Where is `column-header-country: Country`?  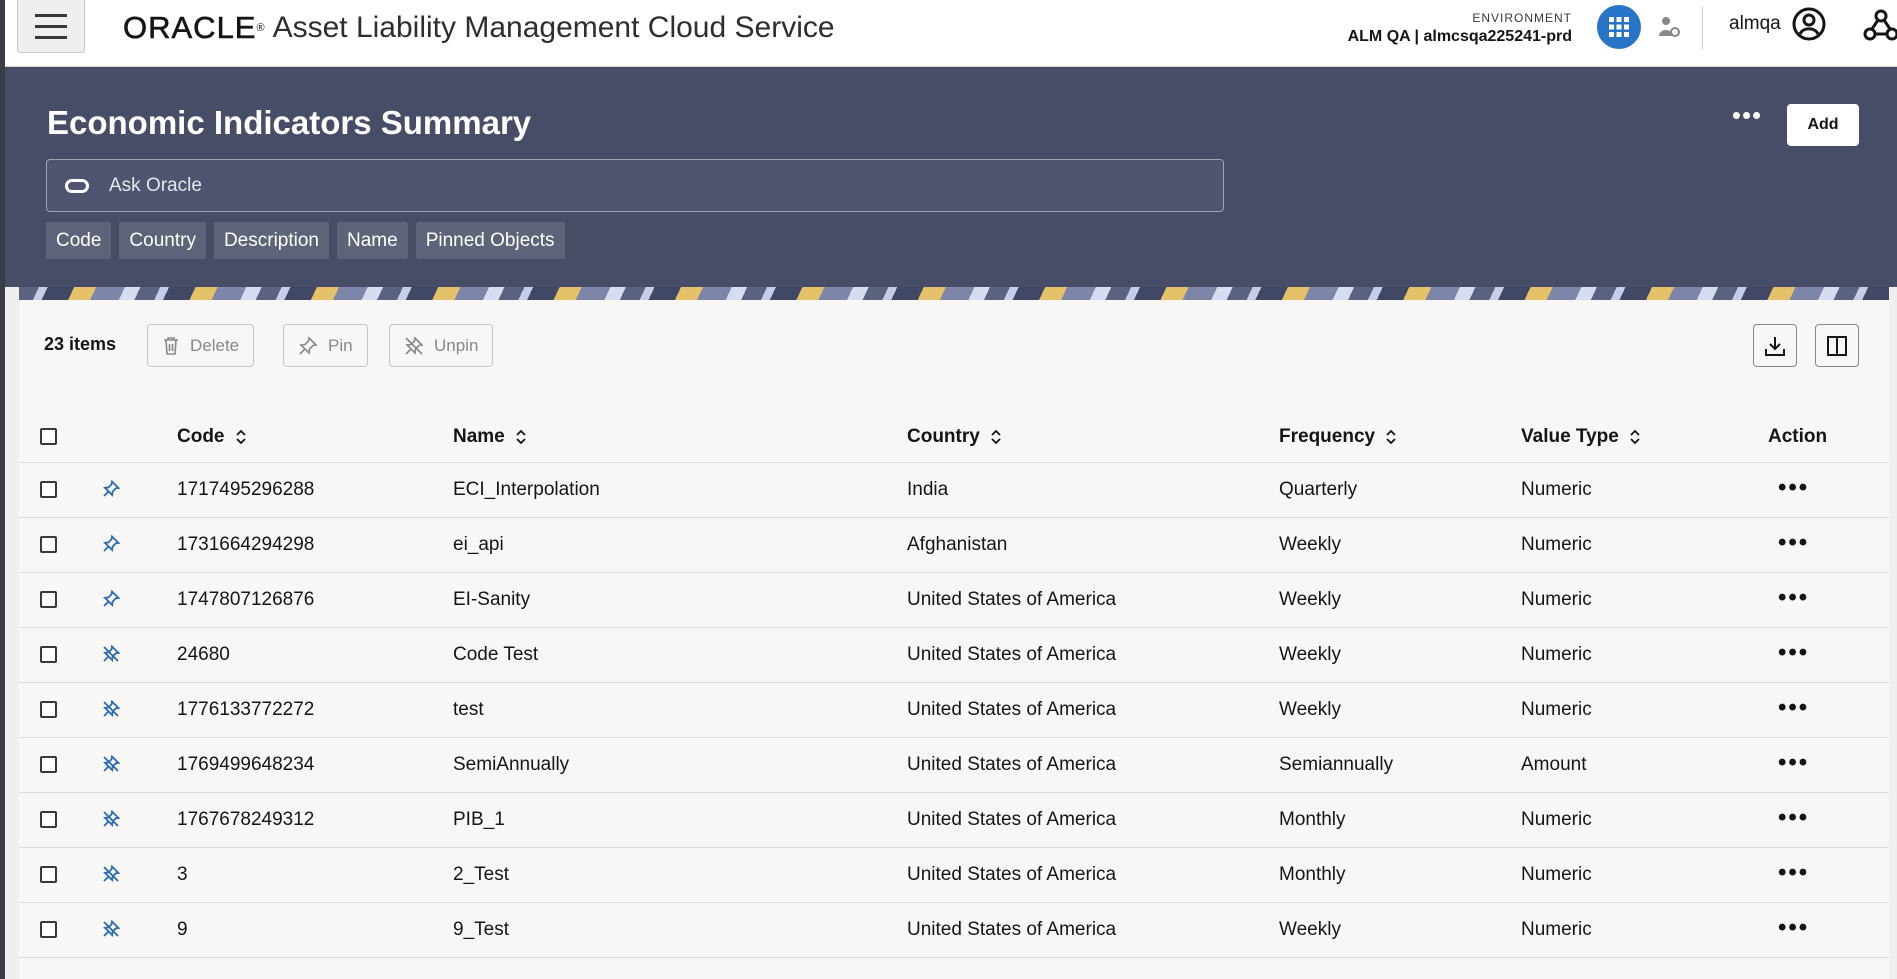
column-header-country: Country is located at coordinates (1093, 437).